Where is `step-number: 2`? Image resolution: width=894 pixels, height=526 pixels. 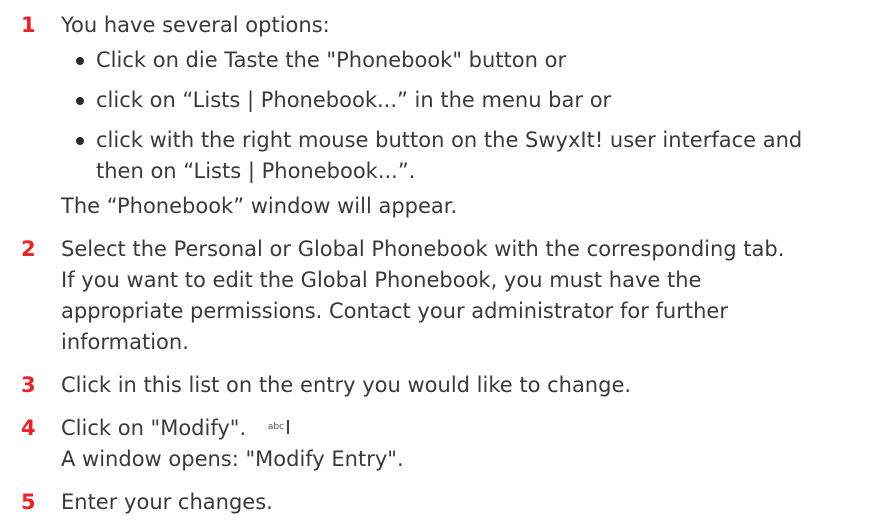 step-number: 2 is located at coordinates (28, 249).